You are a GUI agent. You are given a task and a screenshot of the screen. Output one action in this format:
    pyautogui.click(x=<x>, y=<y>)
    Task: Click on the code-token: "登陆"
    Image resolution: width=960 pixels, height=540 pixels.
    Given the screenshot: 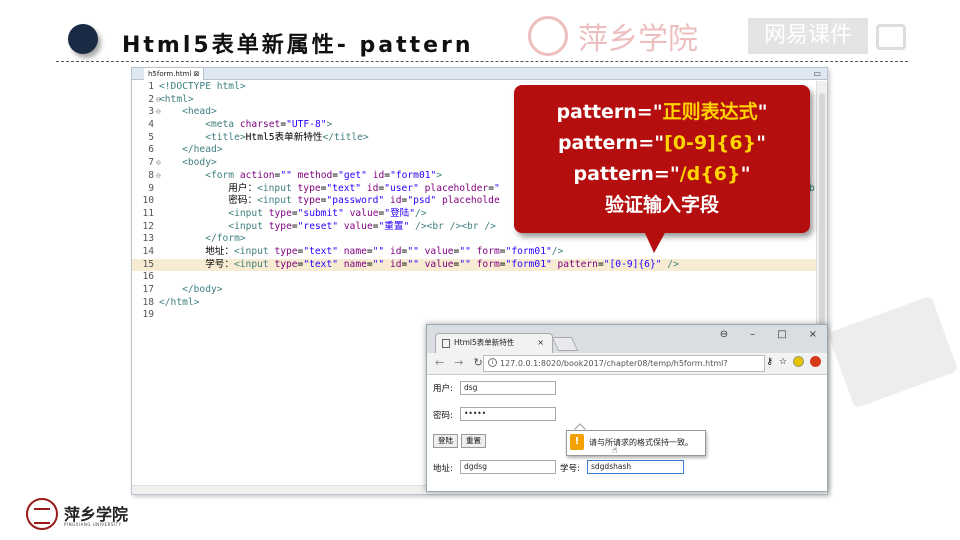 What is the action you would take?
    pyautogui.click(x=400, y=213)
    